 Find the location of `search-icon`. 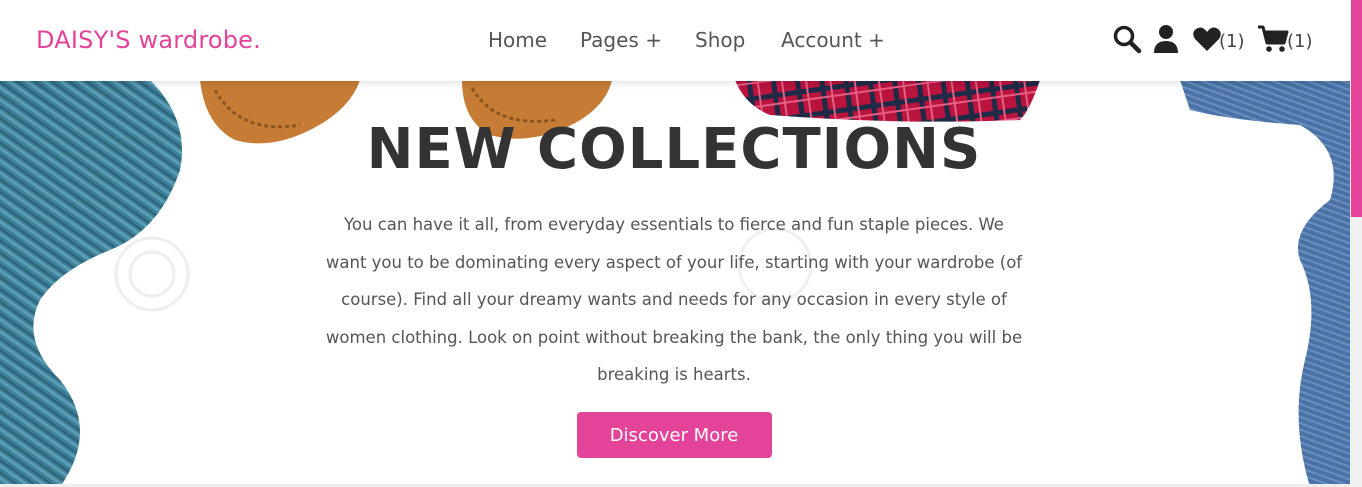

search-icon is located at coordinates (1127, 39).